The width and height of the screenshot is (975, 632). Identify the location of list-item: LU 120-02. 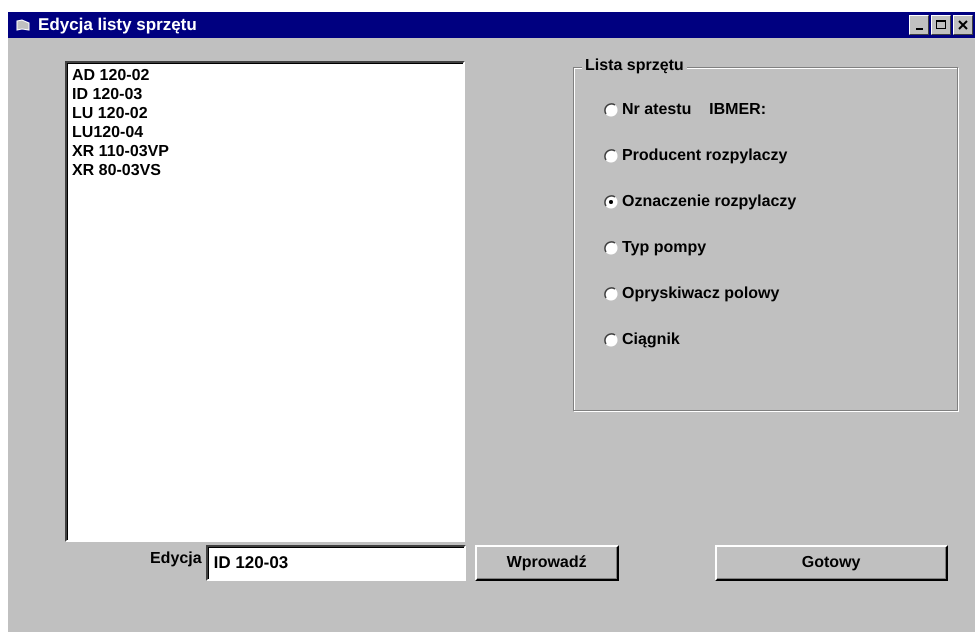
(110, 113).